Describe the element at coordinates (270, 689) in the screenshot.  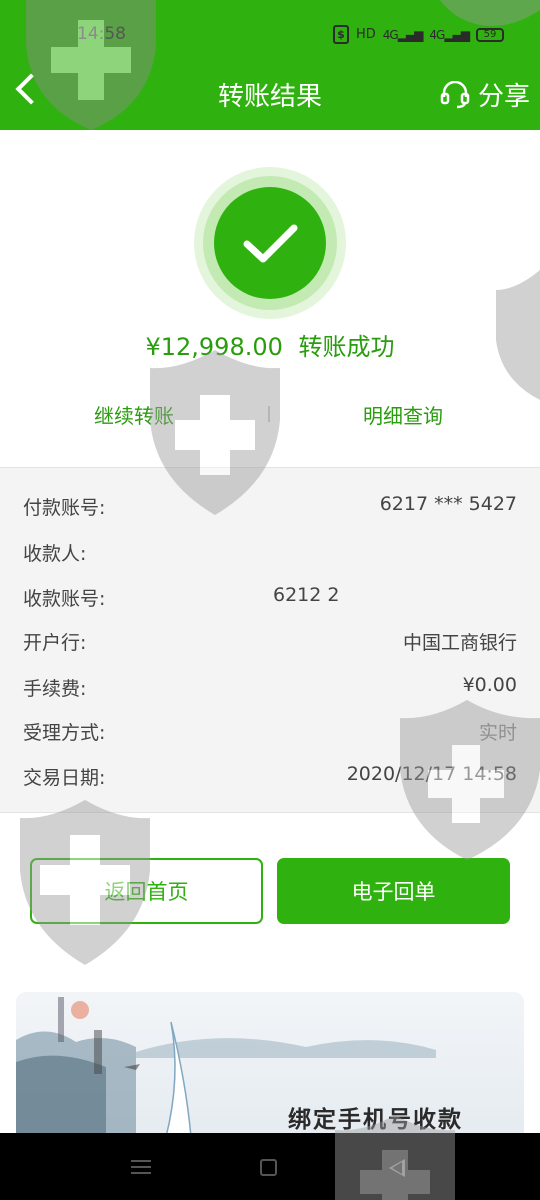
I see `detail-row-fee: 手续费: ¥0.00` at that location.